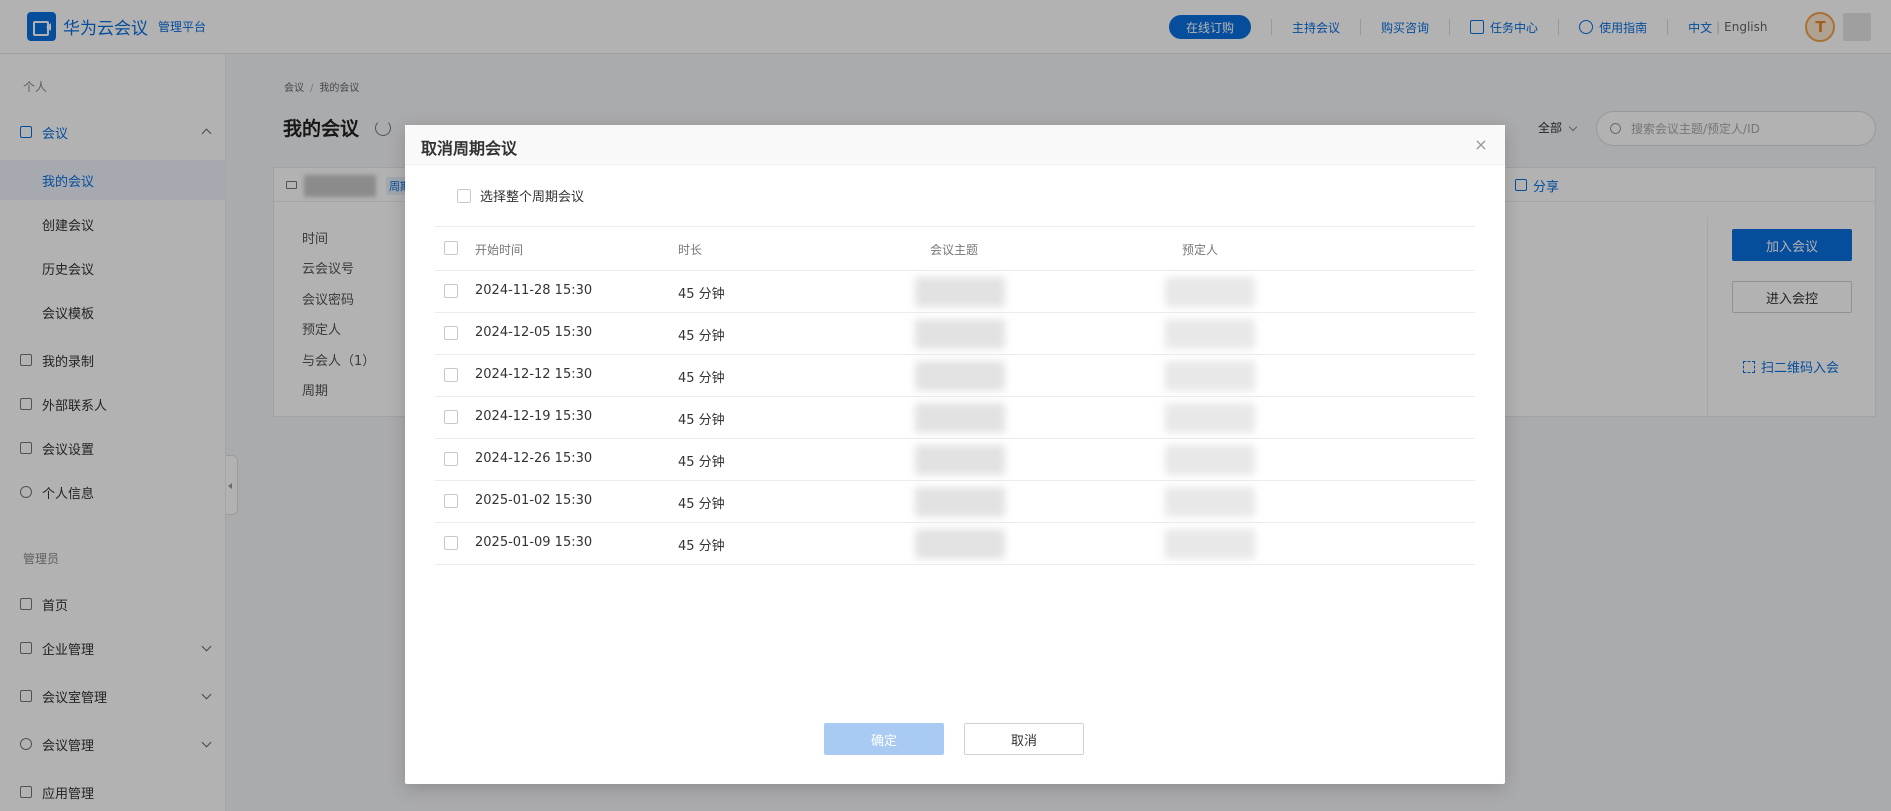 This screenshot has width=1891, height=811. What do you see at coordinates (534, 500) in the screenshot?
I see `row-start-time: 2025-01-02 15:30` at bounding box center [534, 500].